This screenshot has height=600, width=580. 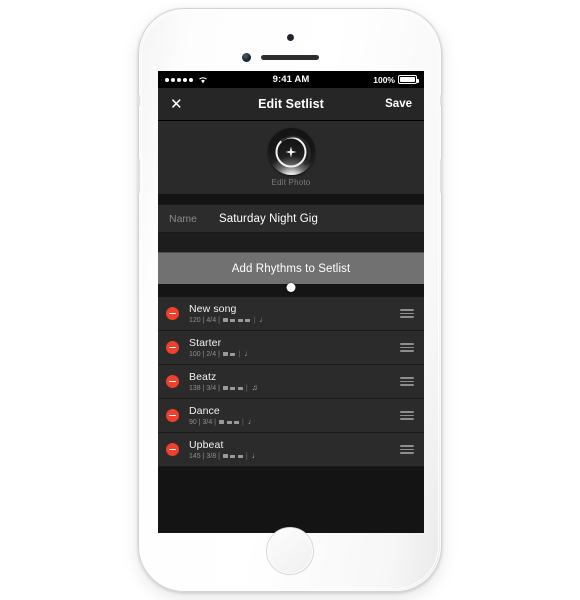 I want to click on navigation-bar: ✕ Edit Setlist Save, so click(x=291, y=104).